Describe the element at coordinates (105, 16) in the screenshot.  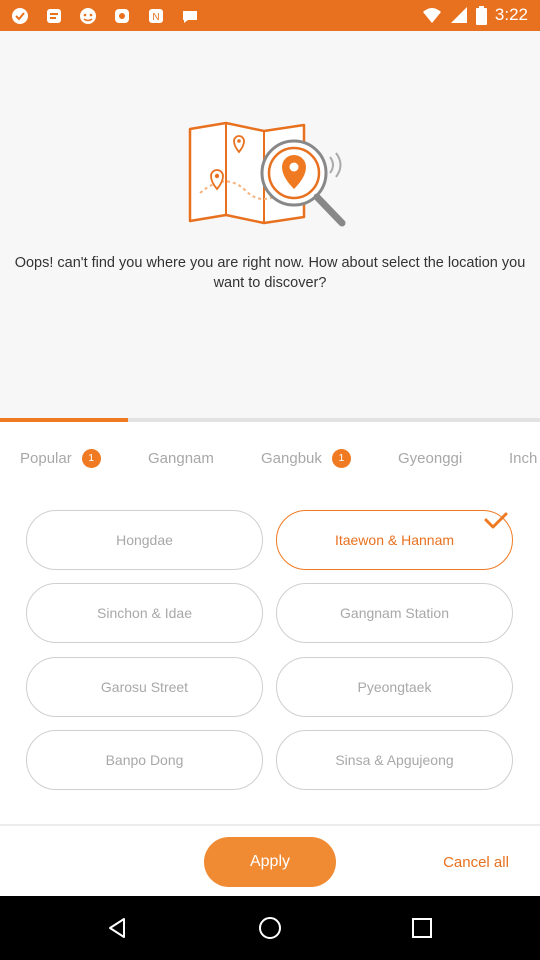
I see `notification-icons: N` at that location.